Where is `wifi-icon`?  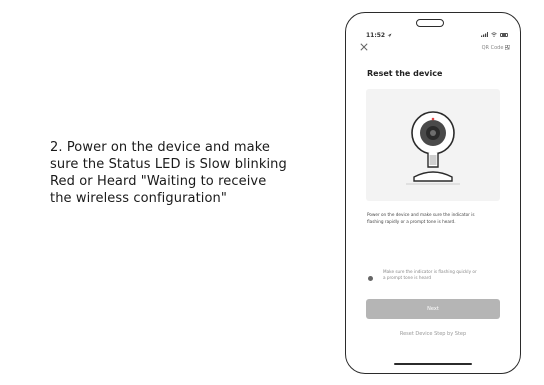 wifi-icon is located at coordinates (494, 34).